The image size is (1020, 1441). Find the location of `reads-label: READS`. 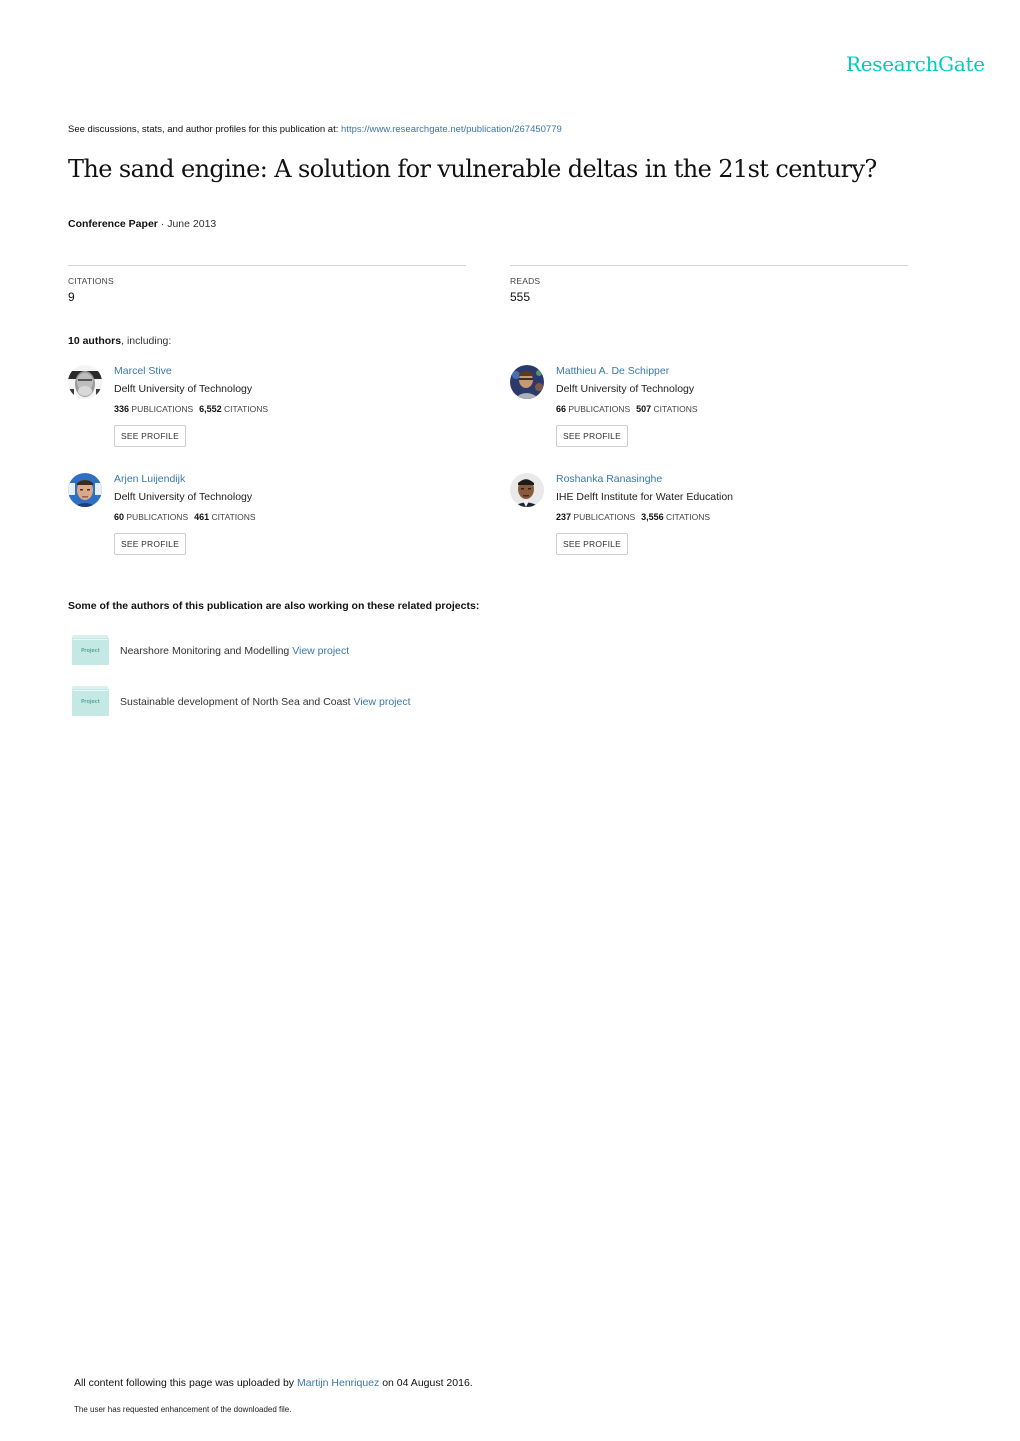

reads-label: READS is located at coordinates (525, 281).